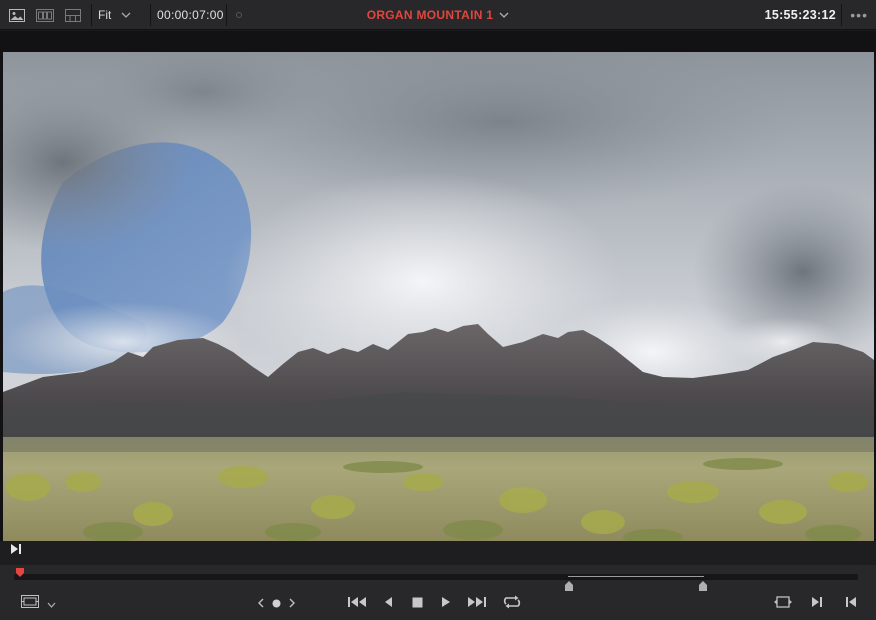 Image resolution: width=876 pixels, height=620 pixels. What do you see at coordinates (114, 15) in the screenshot?
I see `zoom-fit-dropdown: Fit` at bounding box center [114, 15].